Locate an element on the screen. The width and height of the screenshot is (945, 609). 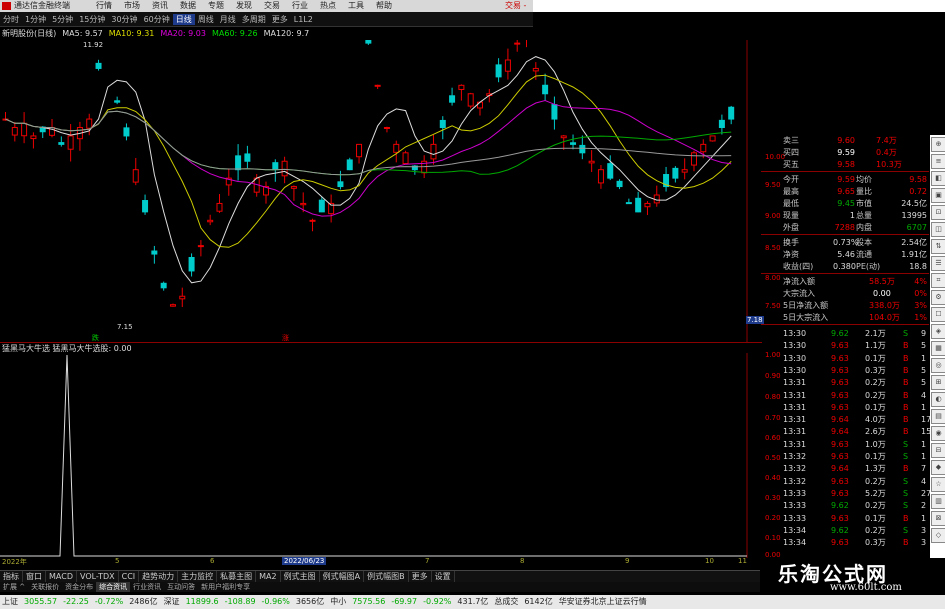
period-tab: 周线 is located at coordinates (206, 19).